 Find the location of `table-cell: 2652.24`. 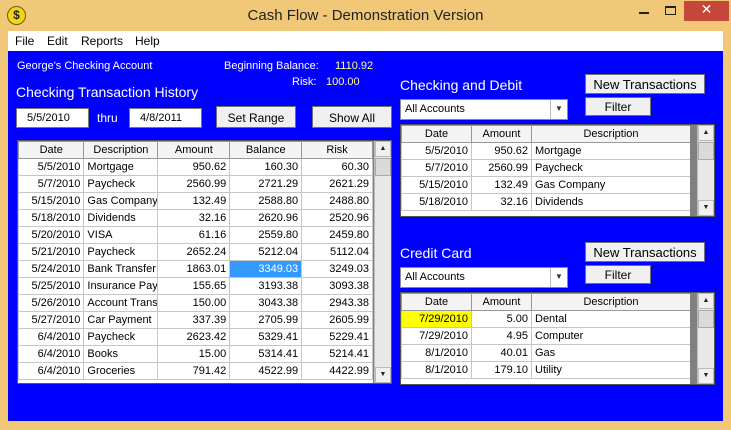

table-cell: 2652.24 is located at coordinates (194, 252).